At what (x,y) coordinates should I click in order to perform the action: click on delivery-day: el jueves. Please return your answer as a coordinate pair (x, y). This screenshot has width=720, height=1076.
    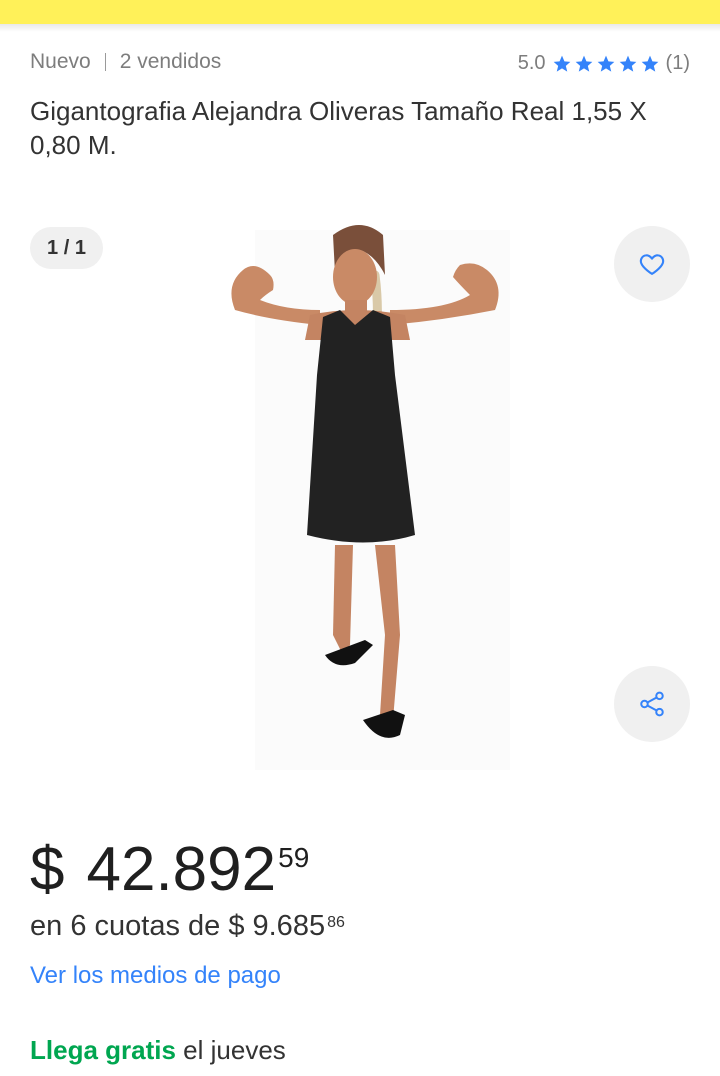
    Looking at the image, I should click on (230, 1050).